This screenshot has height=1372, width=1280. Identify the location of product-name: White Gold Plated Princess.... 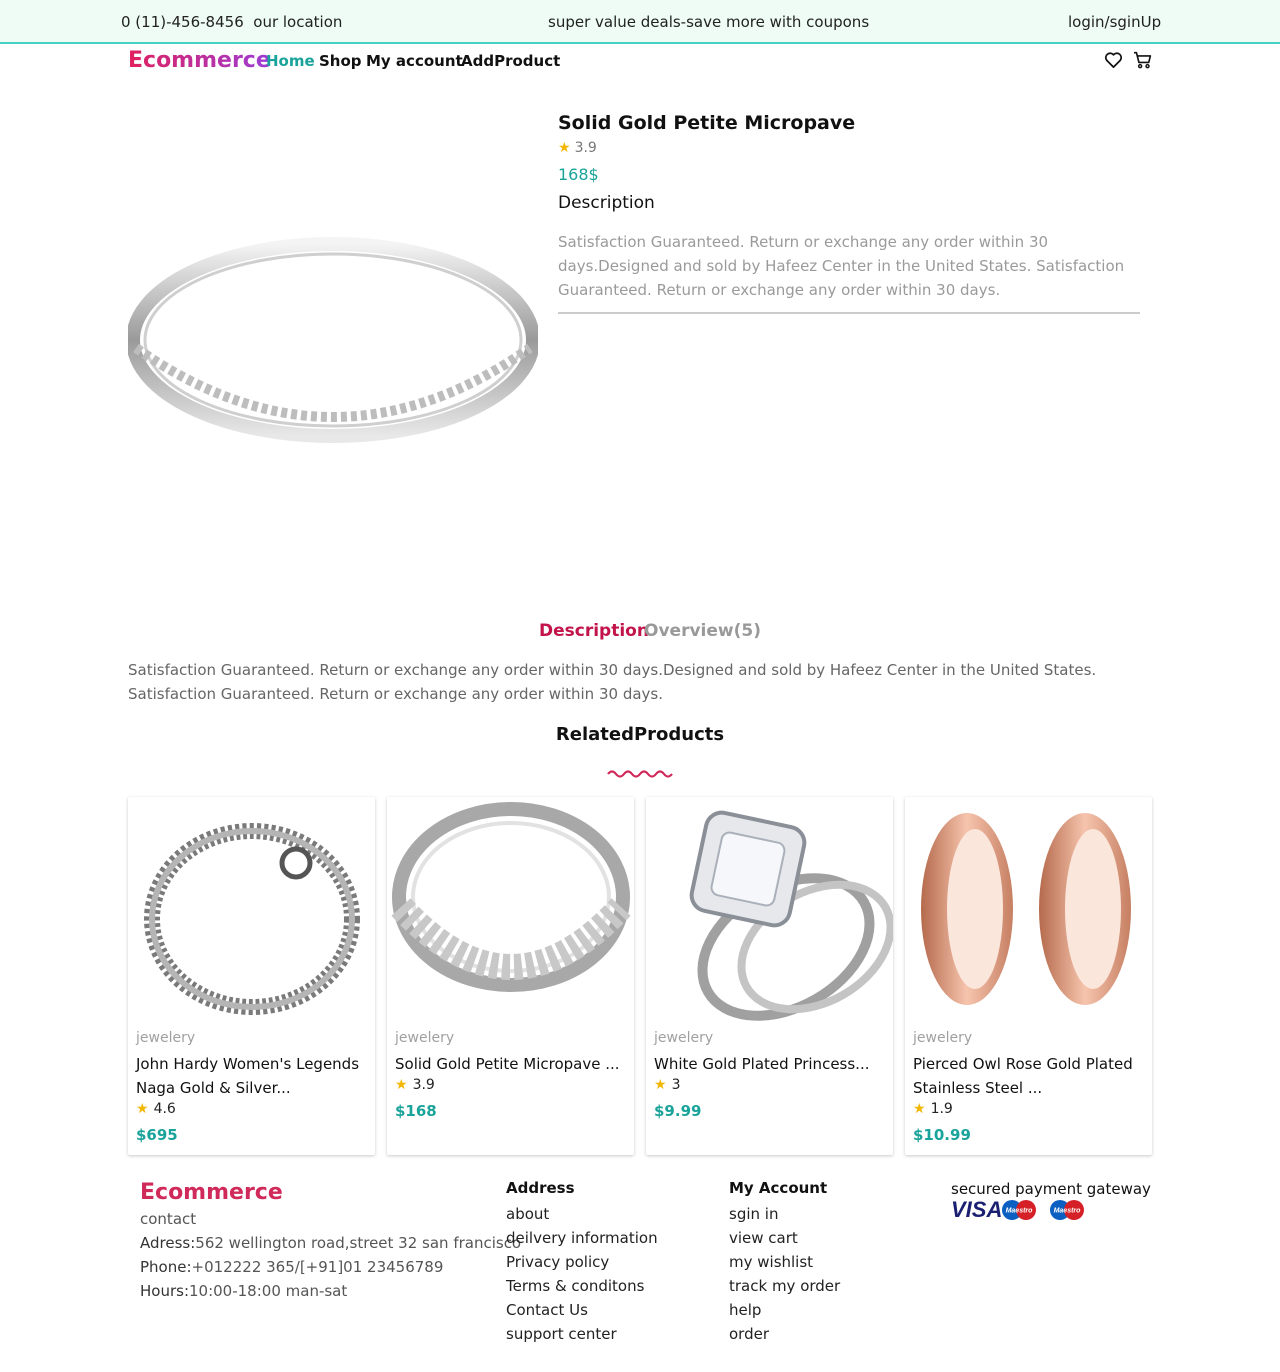
(769, 1064).